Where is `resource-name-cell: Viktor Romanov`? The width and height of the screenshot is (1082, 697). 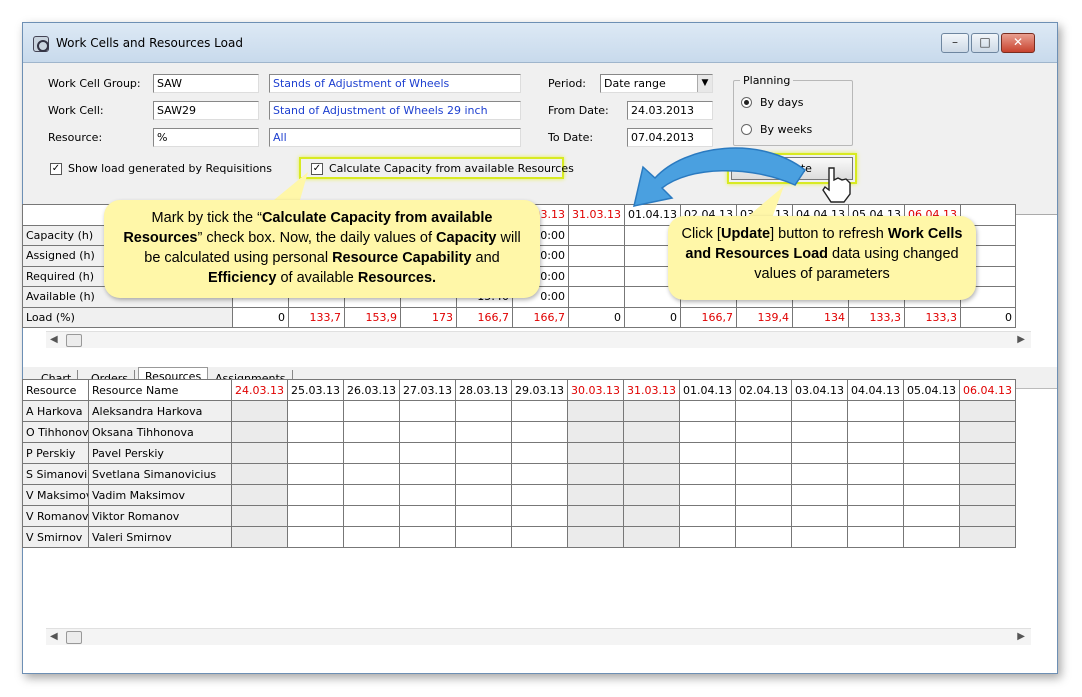 resource-name-cell: Viktor Romanov is located at coordinates (160, 516).